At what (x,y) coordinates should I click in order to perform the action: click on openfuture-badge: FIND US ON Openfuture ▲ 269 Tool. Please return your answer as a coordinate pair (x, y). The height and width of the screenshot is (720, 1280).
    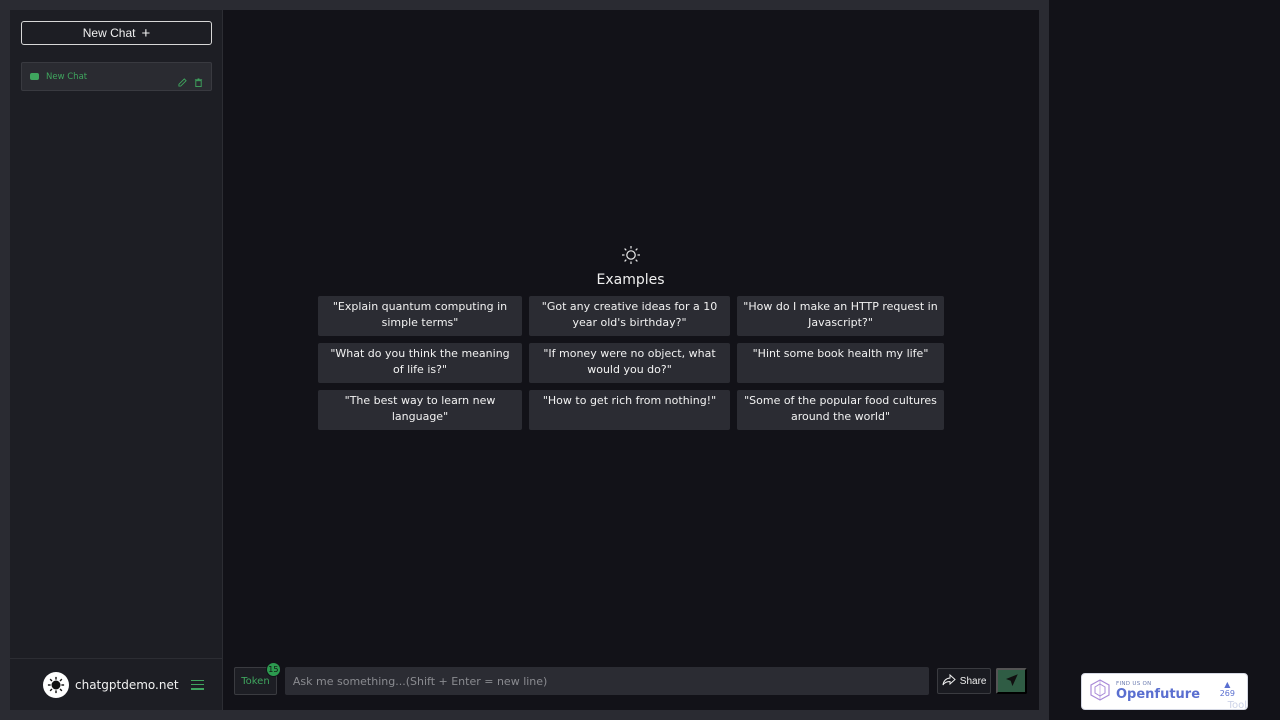
    Looking at the image, I should click on (1164, 692).